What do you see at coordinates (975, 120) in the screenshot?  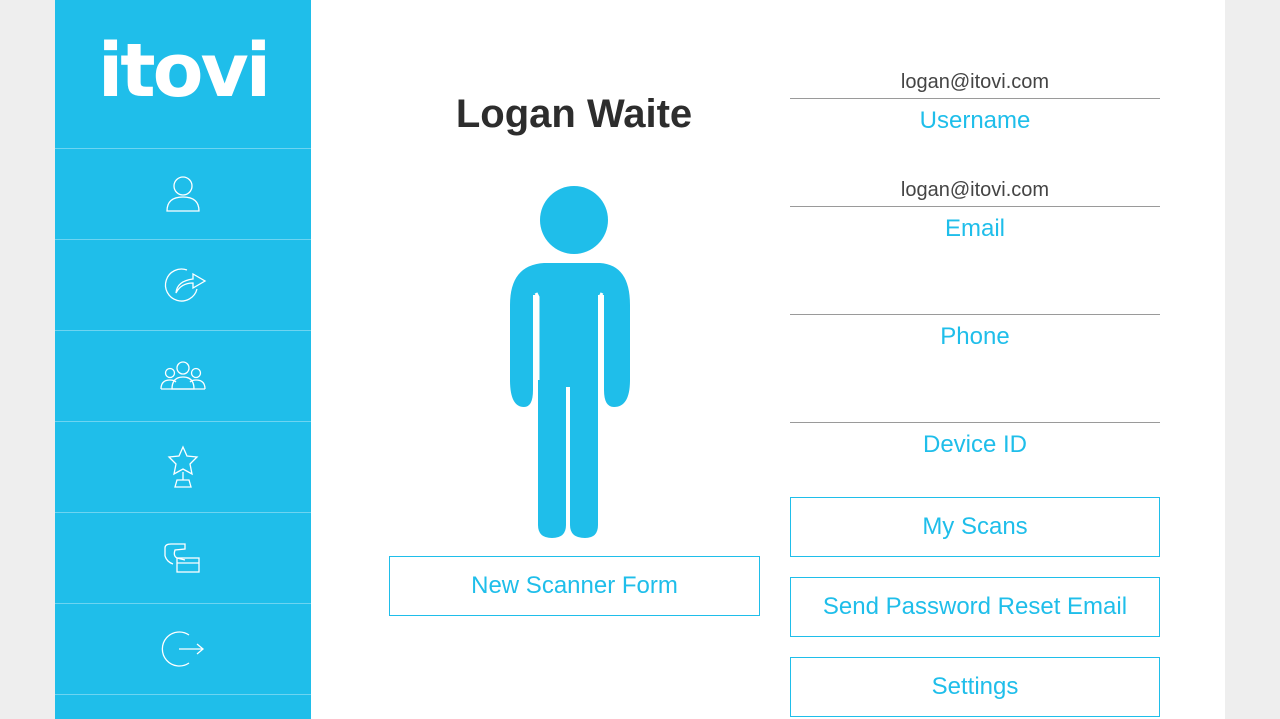 I see `username-label: Username` at bounding box center [975, 120].